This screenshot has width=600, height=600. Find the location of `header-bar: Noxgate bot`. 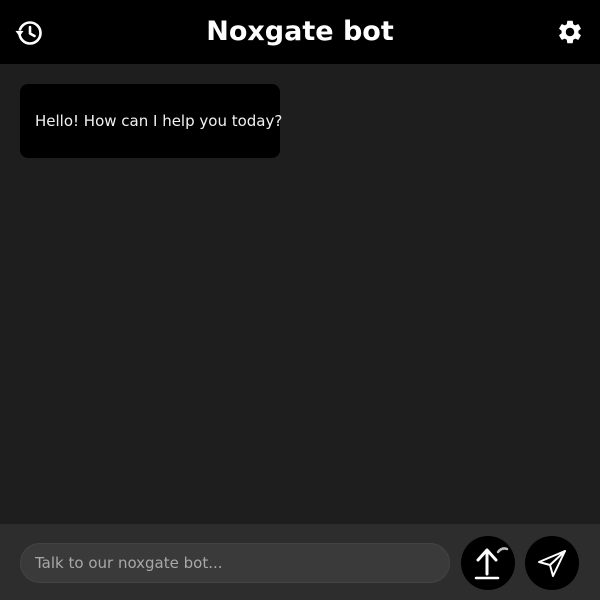

header-bar: Noxgate bot is located at coordinates (300, 32).